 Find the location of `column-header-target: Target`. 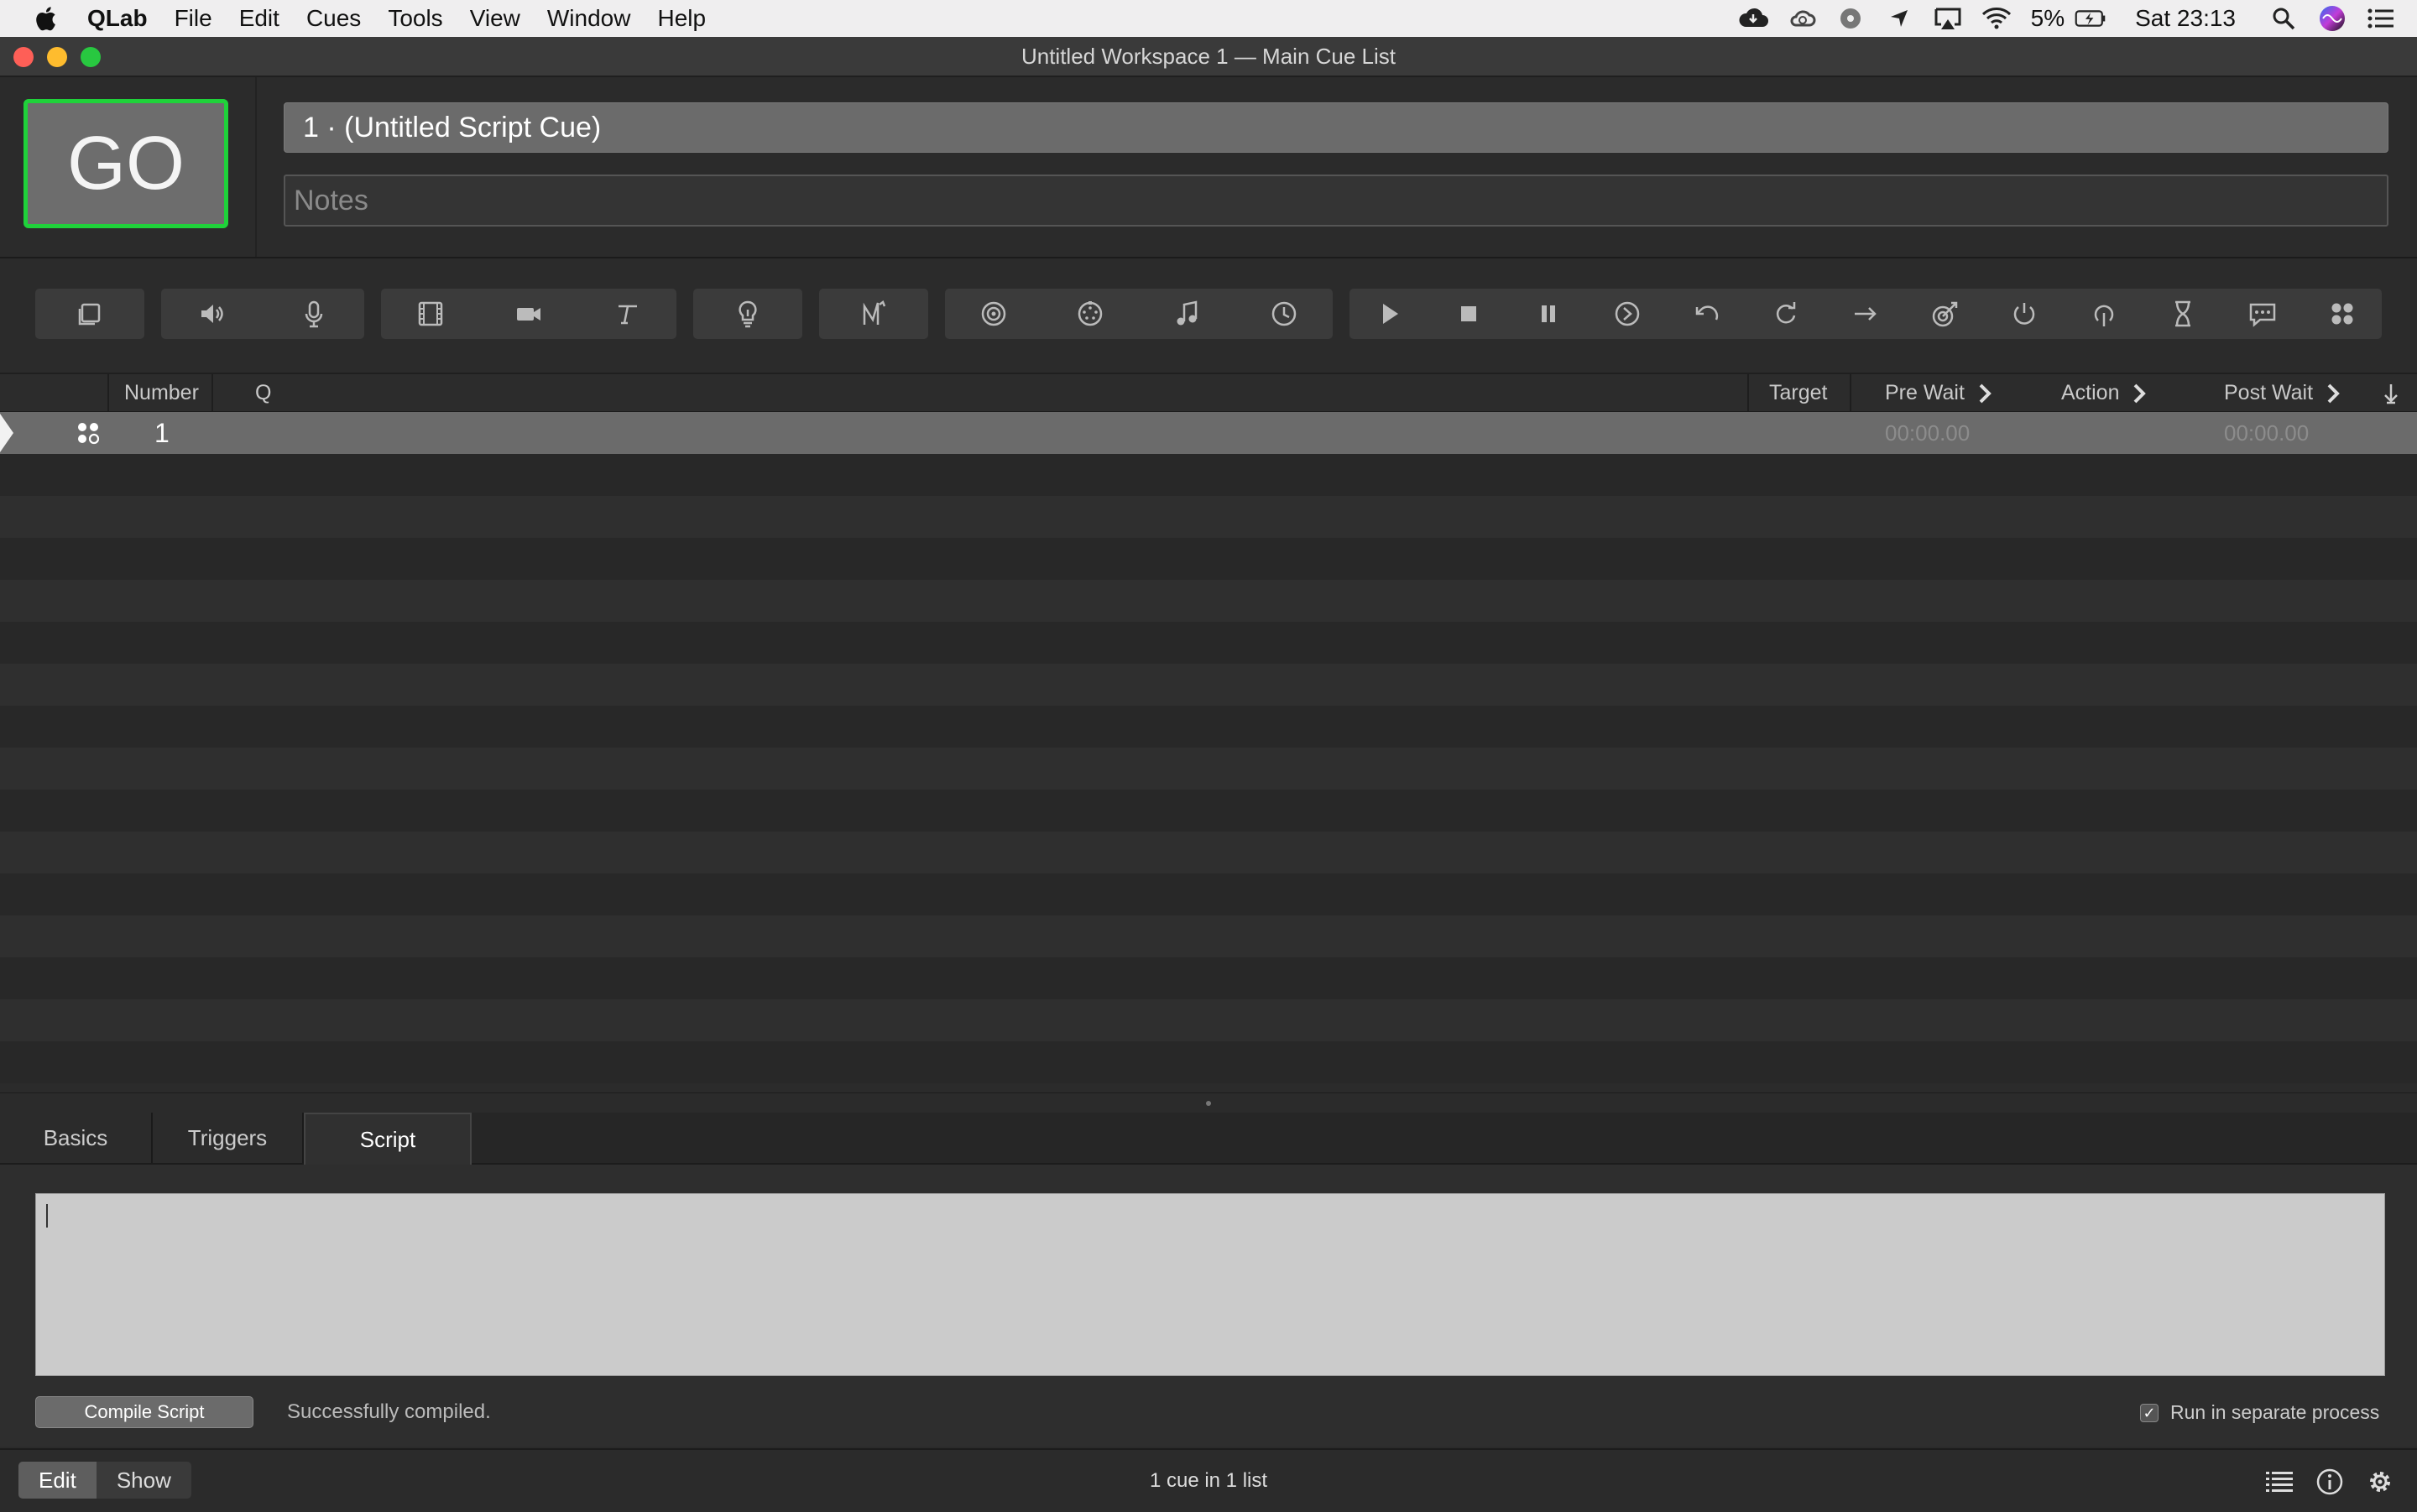

column-header-target: Target is located at coordinates (1798, 392).